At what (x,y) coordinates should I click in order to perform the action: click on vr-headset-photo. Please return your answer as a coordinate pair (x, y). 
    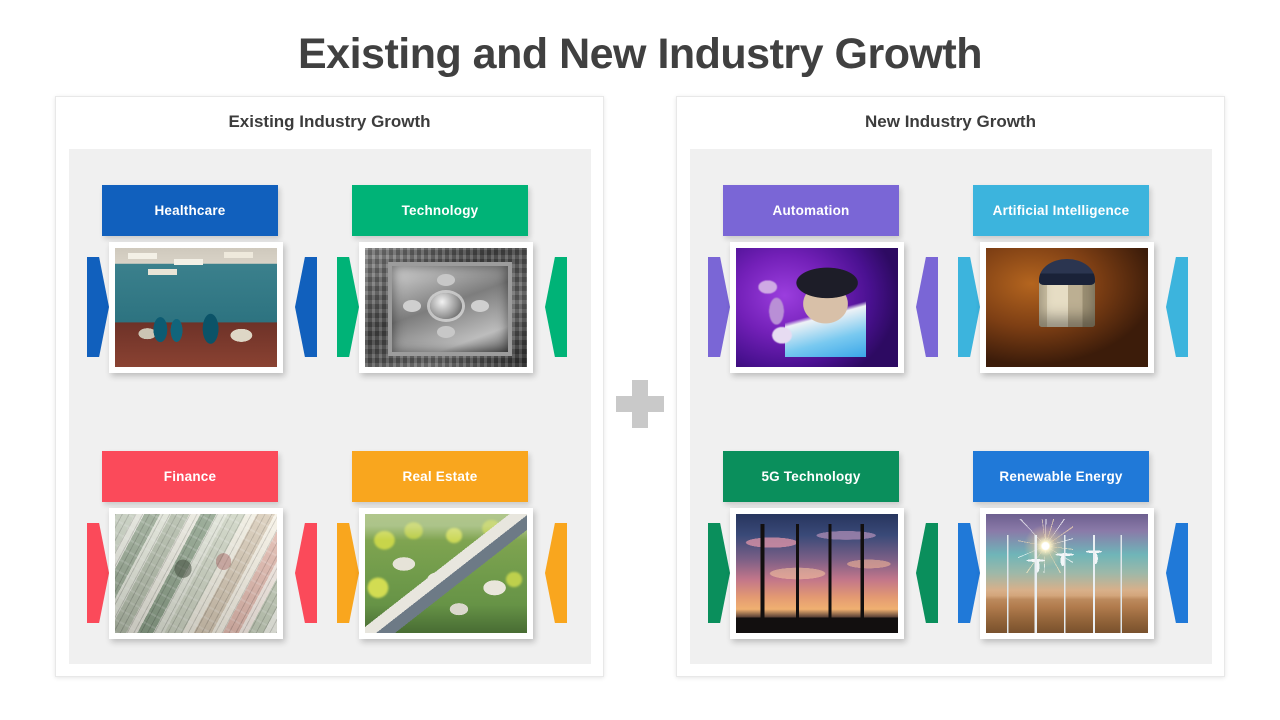
    Looking at the image, I should click on (817, 307).